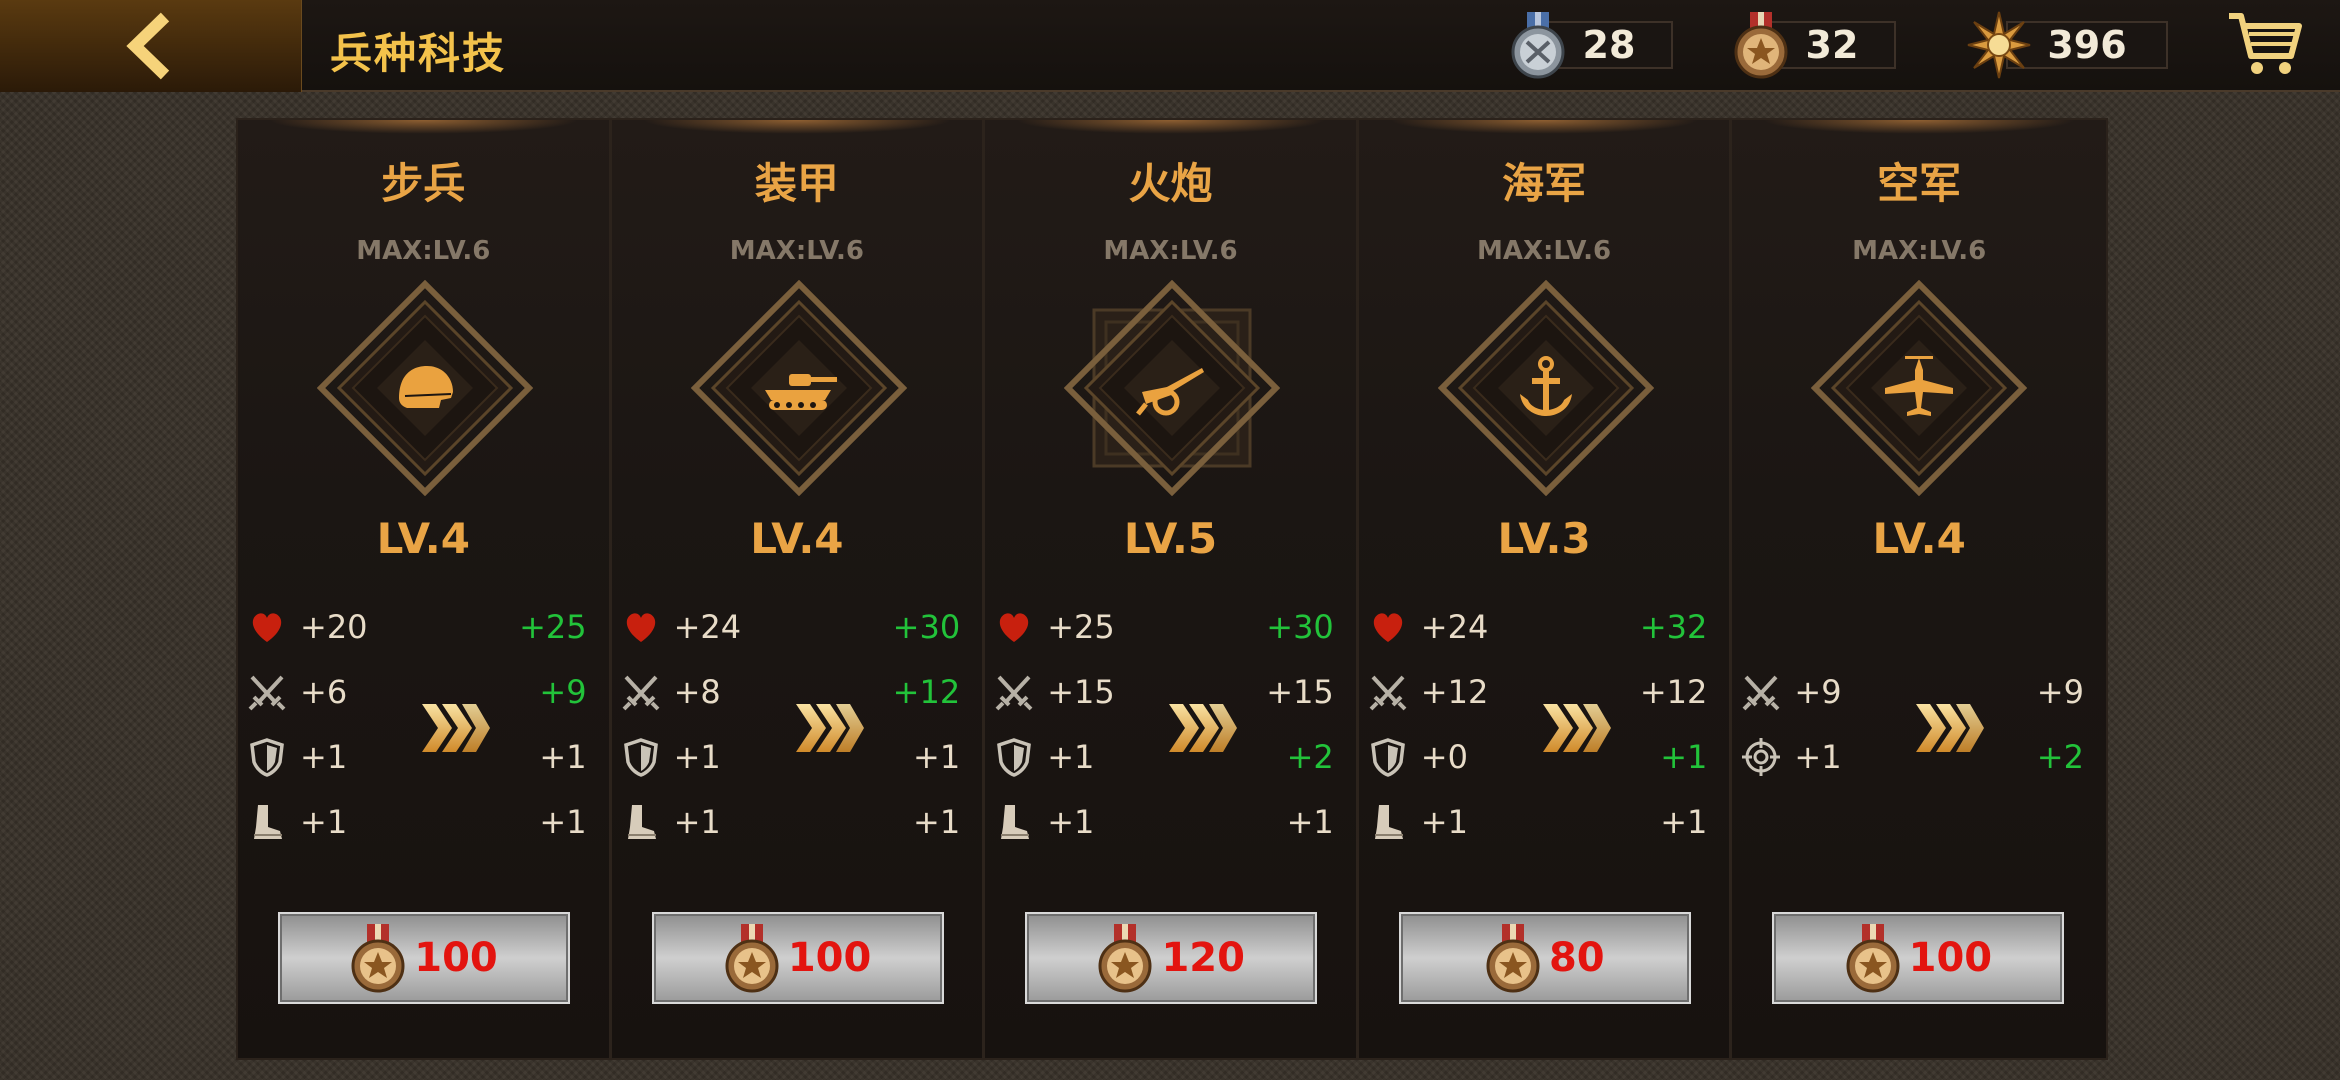 Image resolution: width=2340 pixels, height=1080 pixels. What do you see at coordinates (1544, 958) in the screenshot?
I see `upgrade-button: 80` at bounding box center [1544, 958].